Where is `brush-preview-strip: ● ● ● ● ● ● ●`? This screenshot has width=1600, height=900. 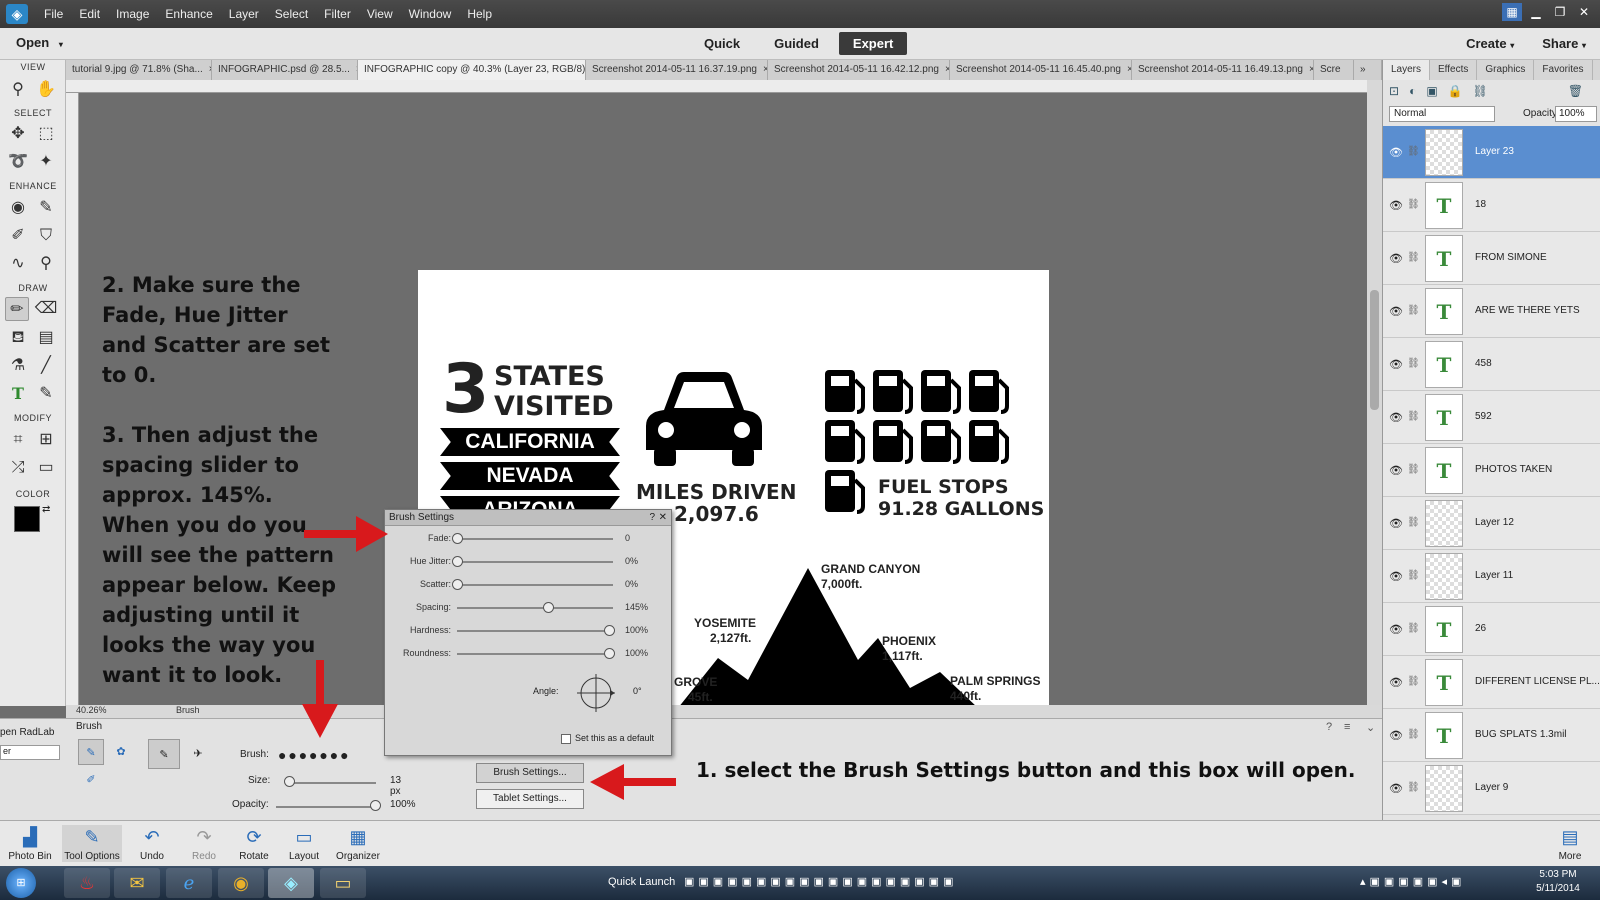
brush-preview-strip: ● ● ● ● ● ● ● is located at coordinates (313, 755).